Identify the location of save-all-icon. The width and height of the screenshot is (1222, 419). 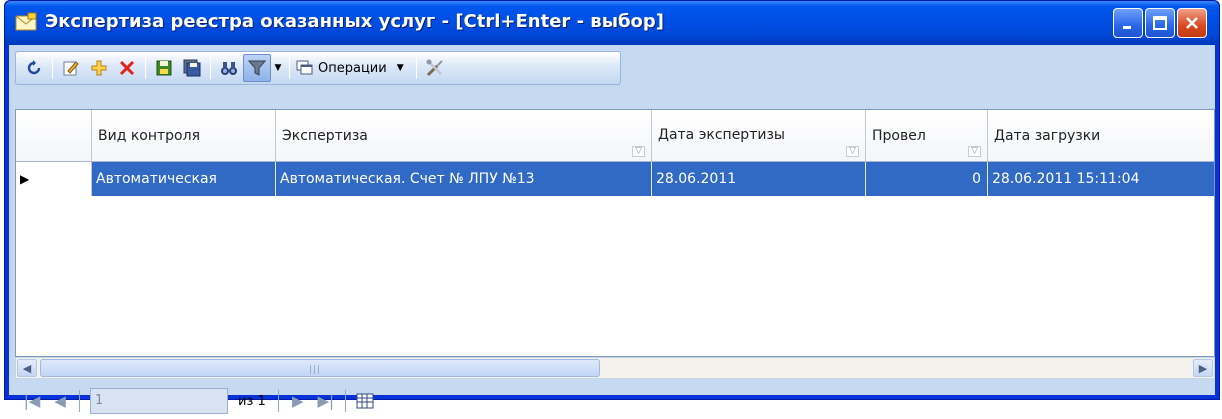
(192, 68).